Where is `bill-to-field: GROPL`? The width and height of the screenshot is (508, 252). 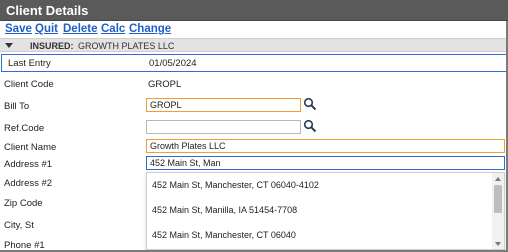 bill-to-field: GROPL is located at coordinates (223, 105).